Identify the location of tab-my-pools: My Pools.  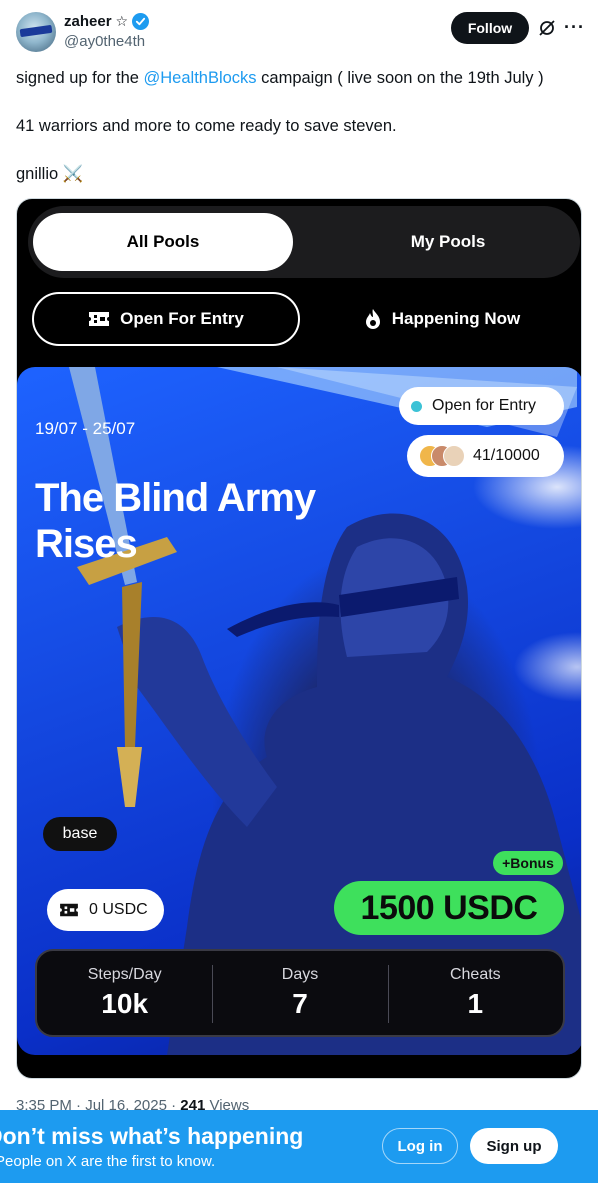
(448, 242).